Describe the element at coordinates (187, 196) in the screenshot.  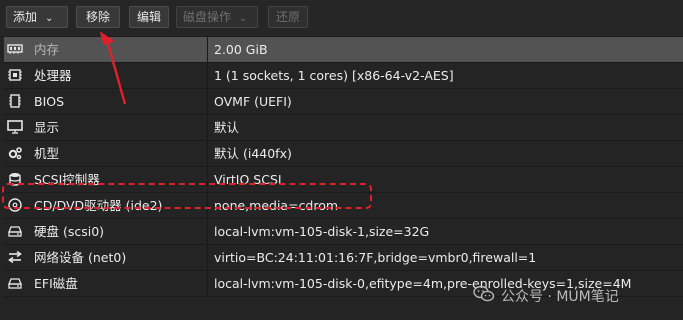
I see `annotation-highlight-box` at that location.